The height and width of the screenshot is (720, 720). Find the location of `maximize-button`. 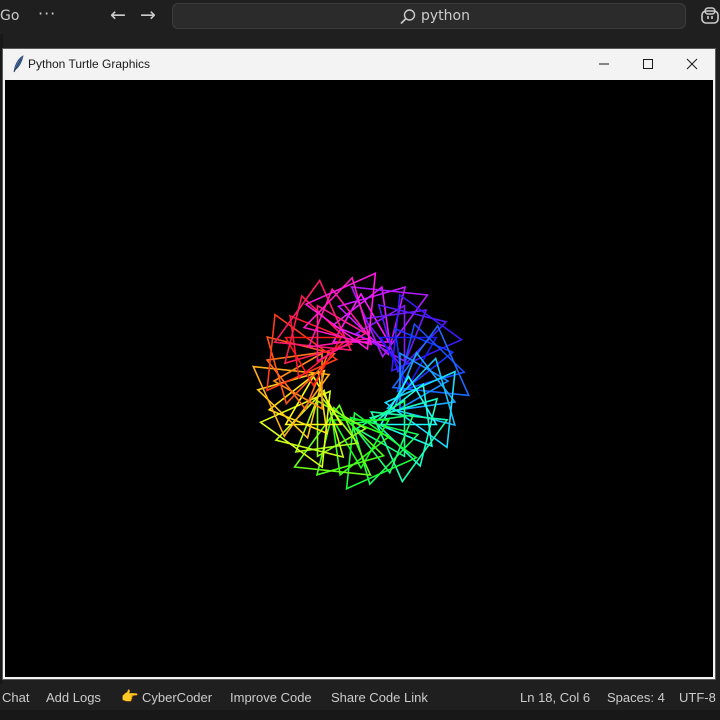

maximize-button is located at coordinates (649, 64).